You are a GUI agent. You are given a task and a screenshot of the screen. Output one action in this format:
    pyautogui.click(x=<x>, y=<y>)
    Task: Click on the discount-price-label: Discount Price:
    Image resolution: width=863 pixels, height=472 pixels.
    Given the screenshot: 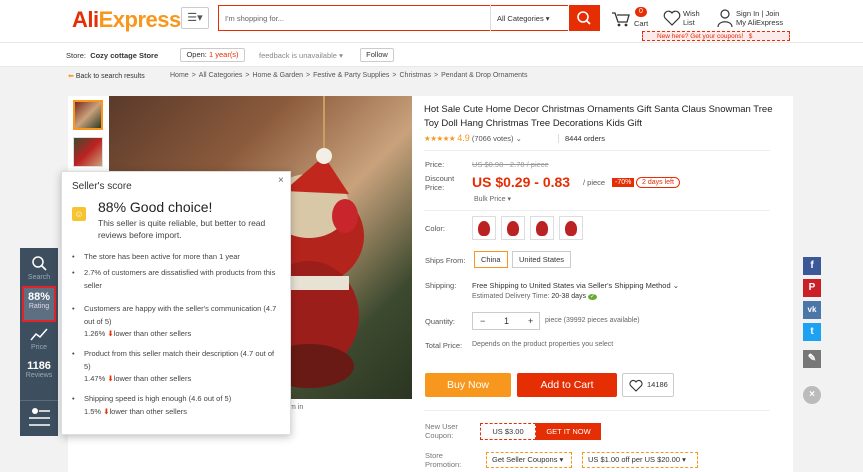 What is the action you would take?
    pyautogui.click(x=440, y=183)
    